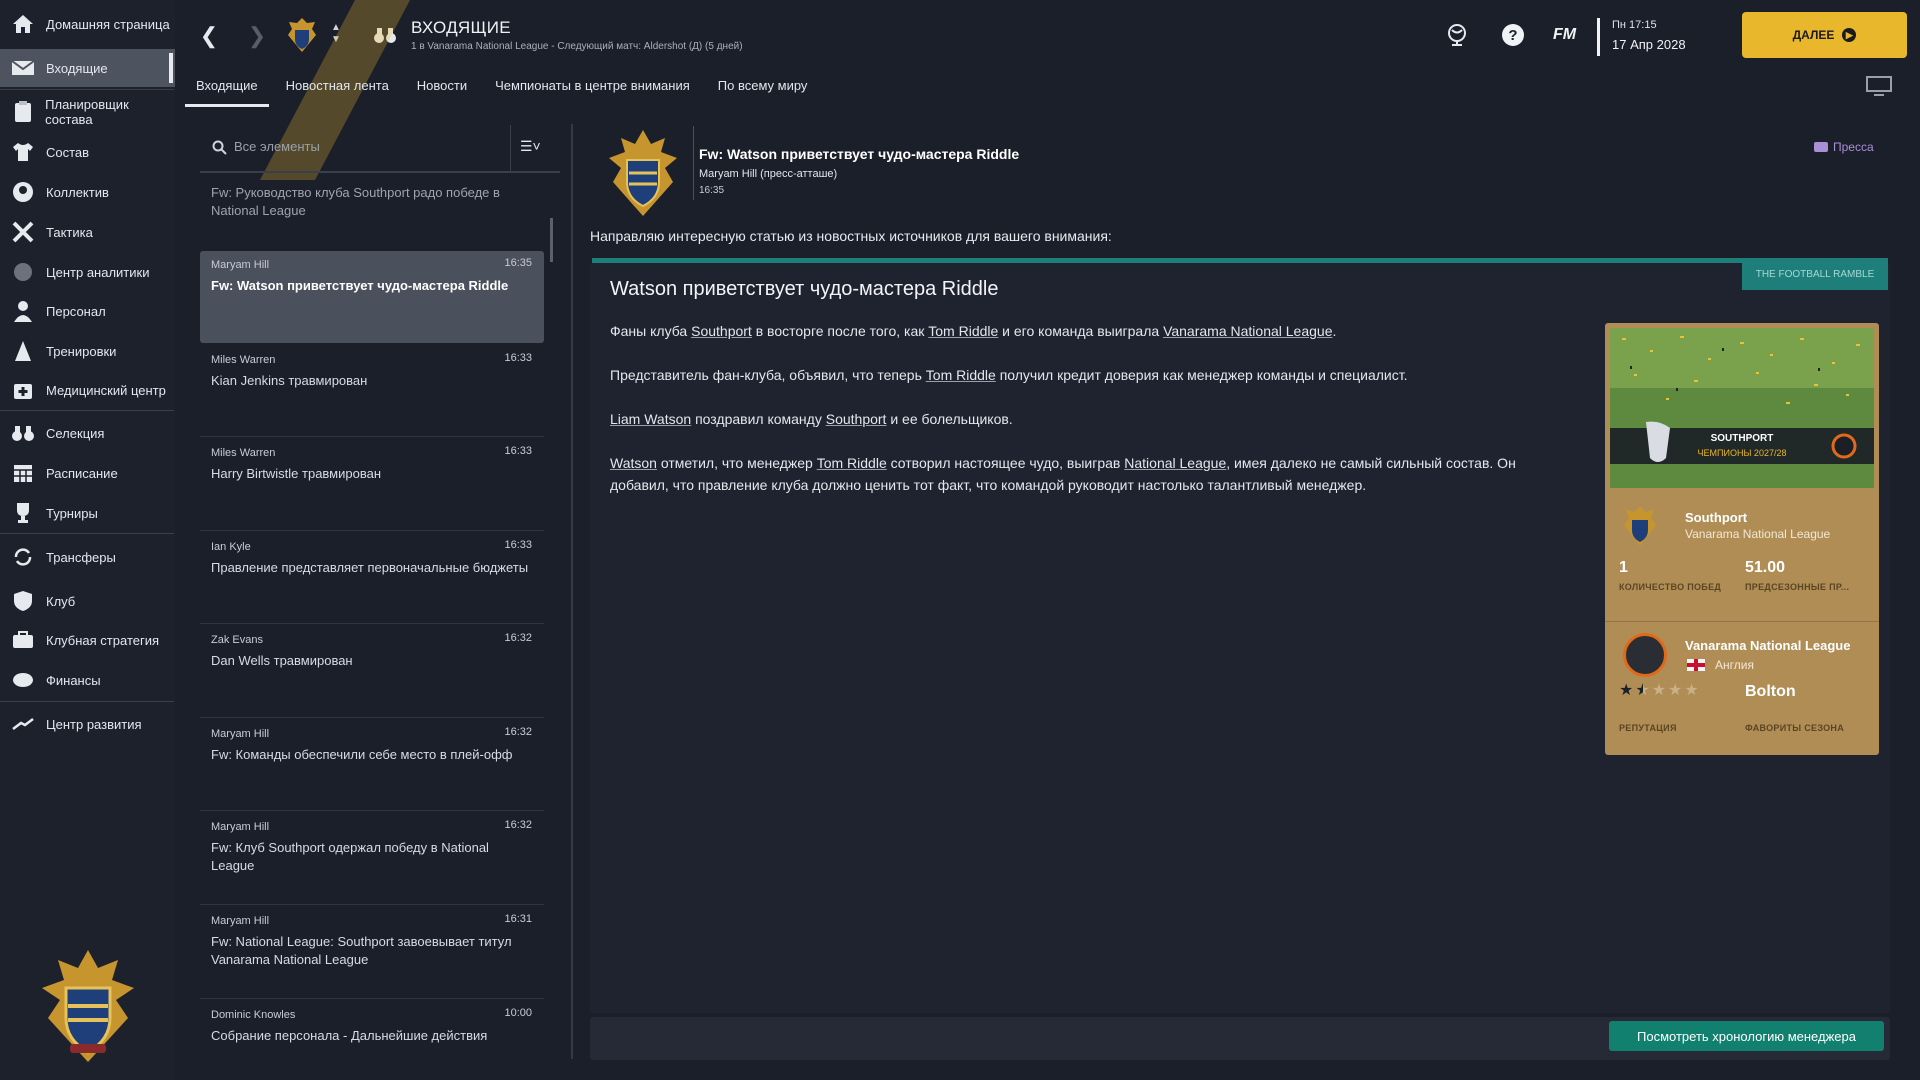 This screenshot has height=1080, width=1920. I want to click on message-subject: Harry Birtwistle травмирован, so click(296, 473).